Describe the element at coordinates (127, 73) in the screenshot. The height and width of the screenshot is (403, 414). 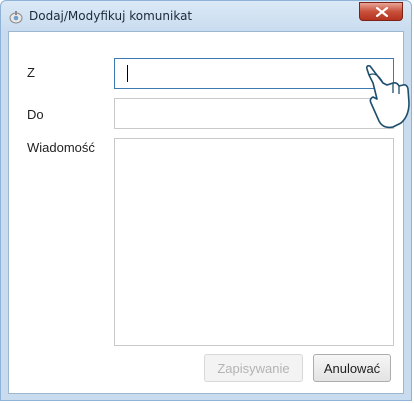
I see `text-caret` at that location.